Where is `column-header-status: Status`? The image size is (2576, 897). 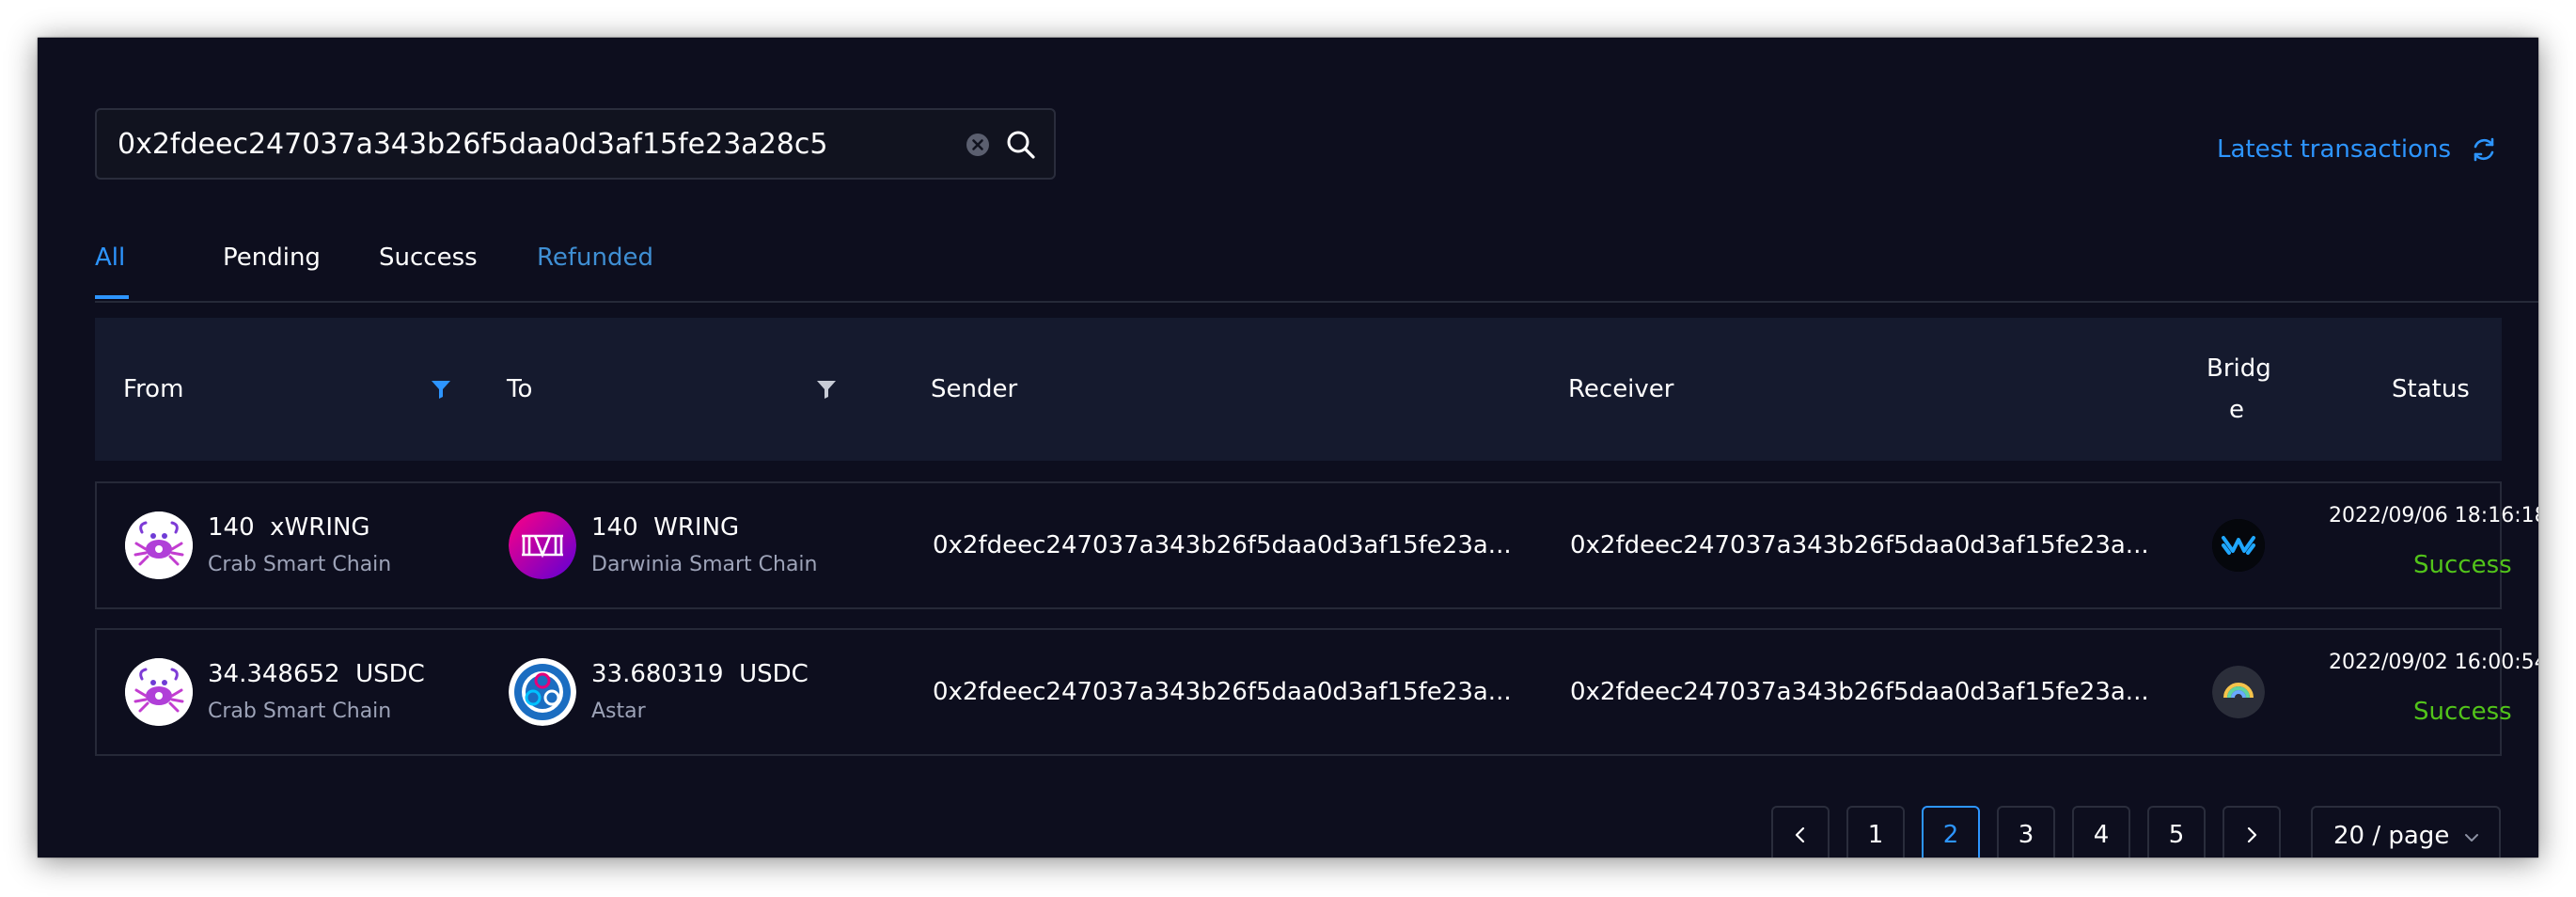 column-header-status: Status is located at coordinates (2431, 389).